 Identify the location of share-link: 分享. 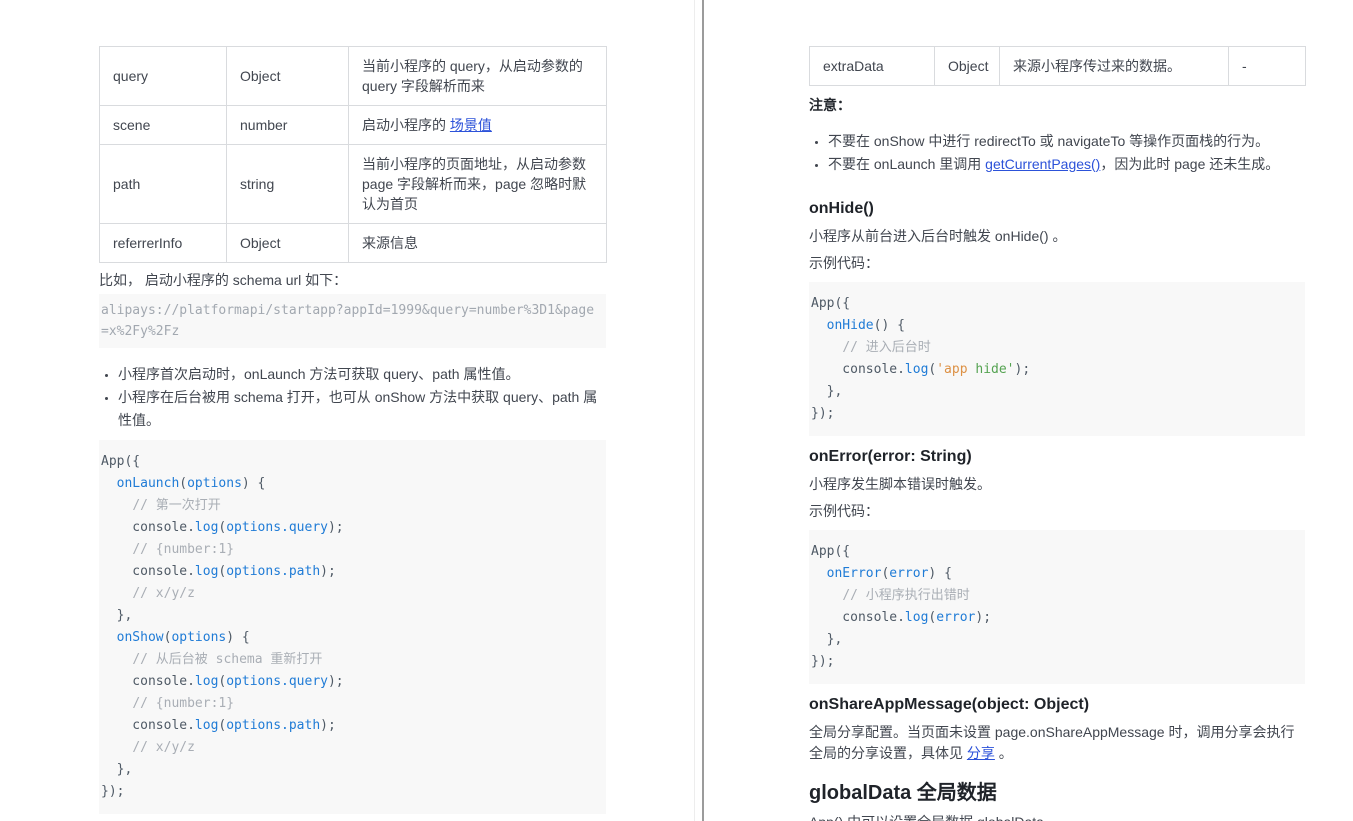
(981, 753).